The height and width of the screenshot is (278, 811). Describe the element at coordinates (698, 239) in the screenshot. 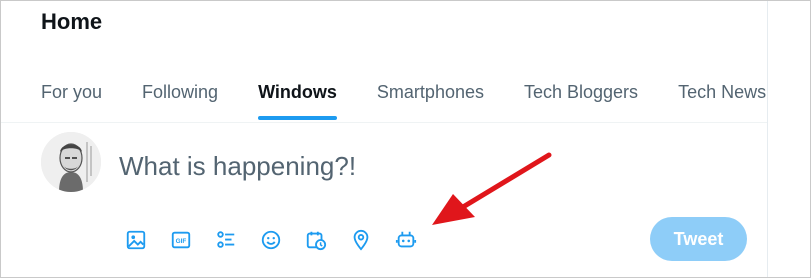

I see `tweet-button: Tweet` at that location.